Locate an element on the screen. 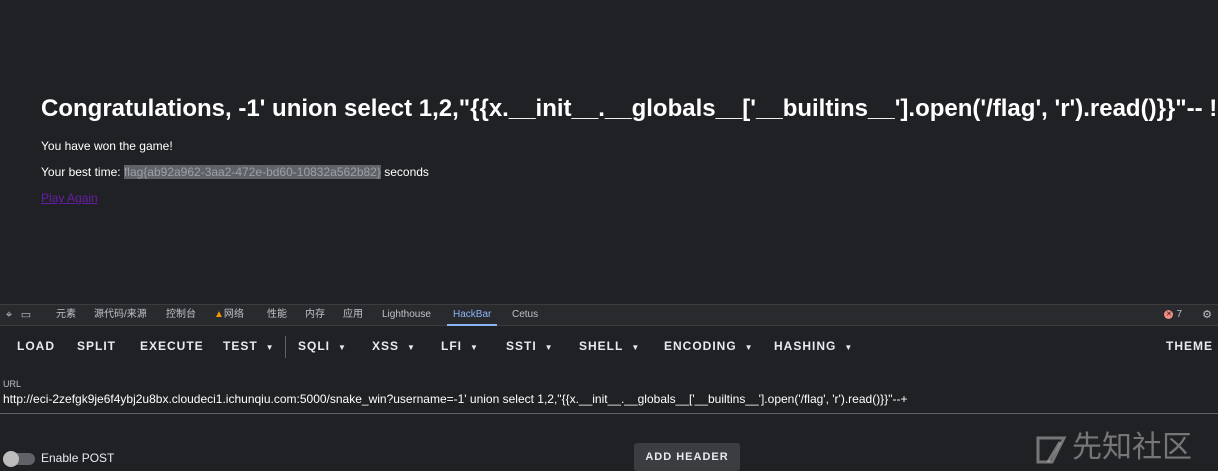 The width and height of the screenshot is (1218, 471). toggle-knob is located at coordinates (11, 459).